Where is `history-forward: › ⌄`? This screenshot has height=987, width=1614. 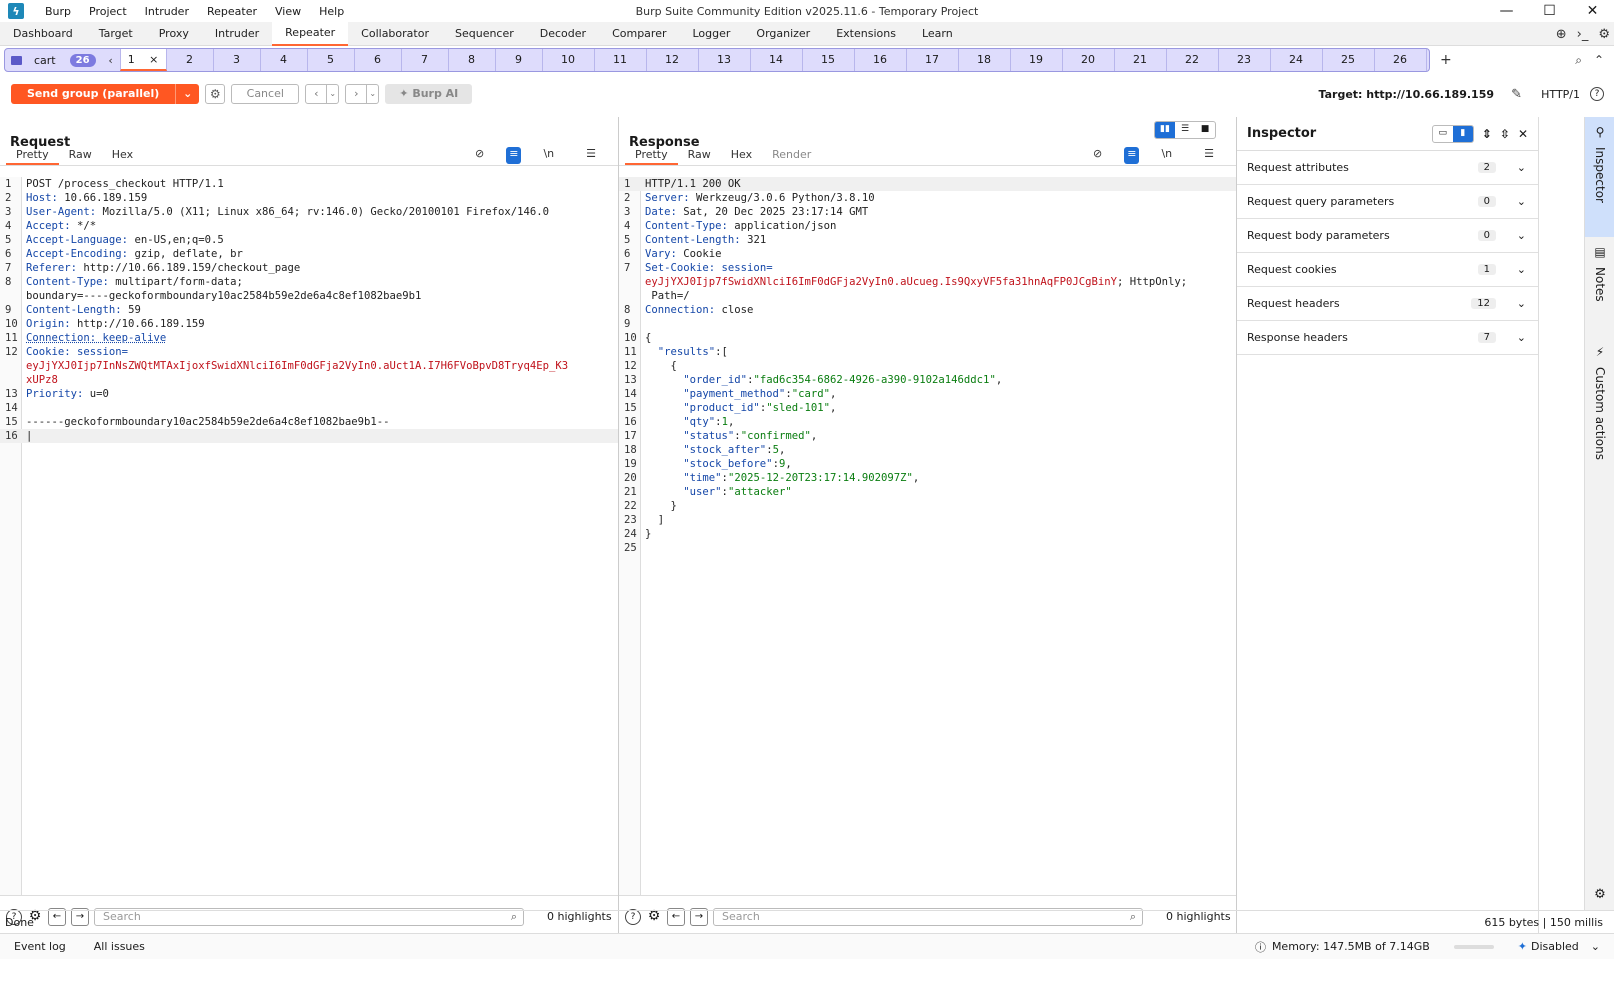 history-forward: › ⌄ is located at coordinates (362, 94).